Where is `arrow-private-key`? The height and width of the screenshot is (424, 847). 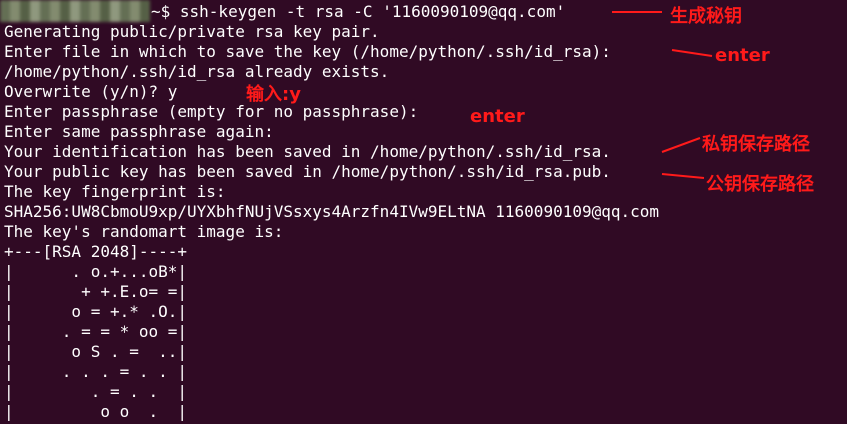
arrow-private-key is located at coordinates (681, 145).